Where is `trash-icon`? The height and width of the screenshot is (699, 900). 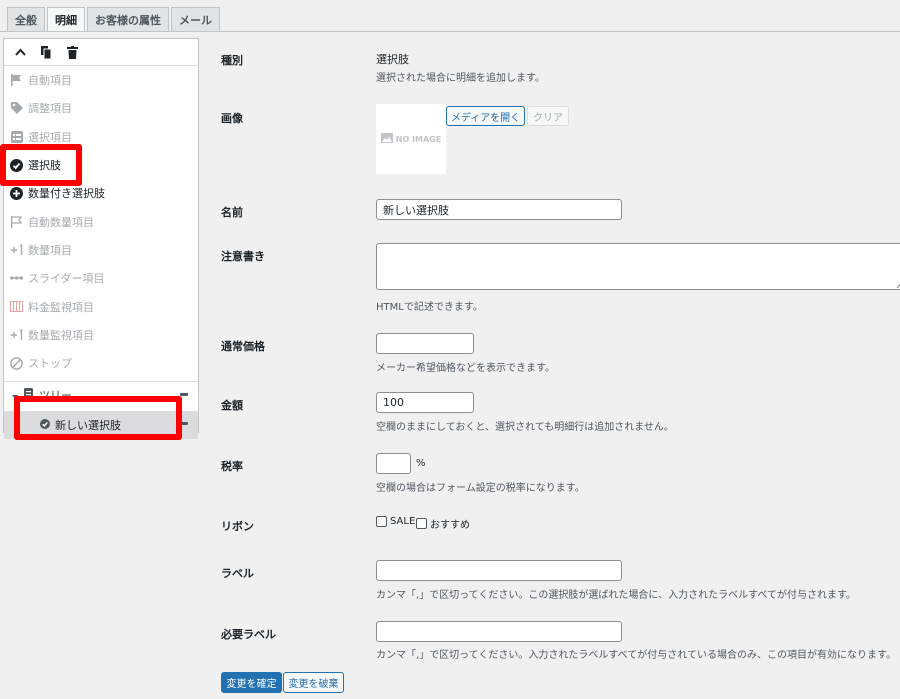
trash-icon is located at coordinates (72, 52).